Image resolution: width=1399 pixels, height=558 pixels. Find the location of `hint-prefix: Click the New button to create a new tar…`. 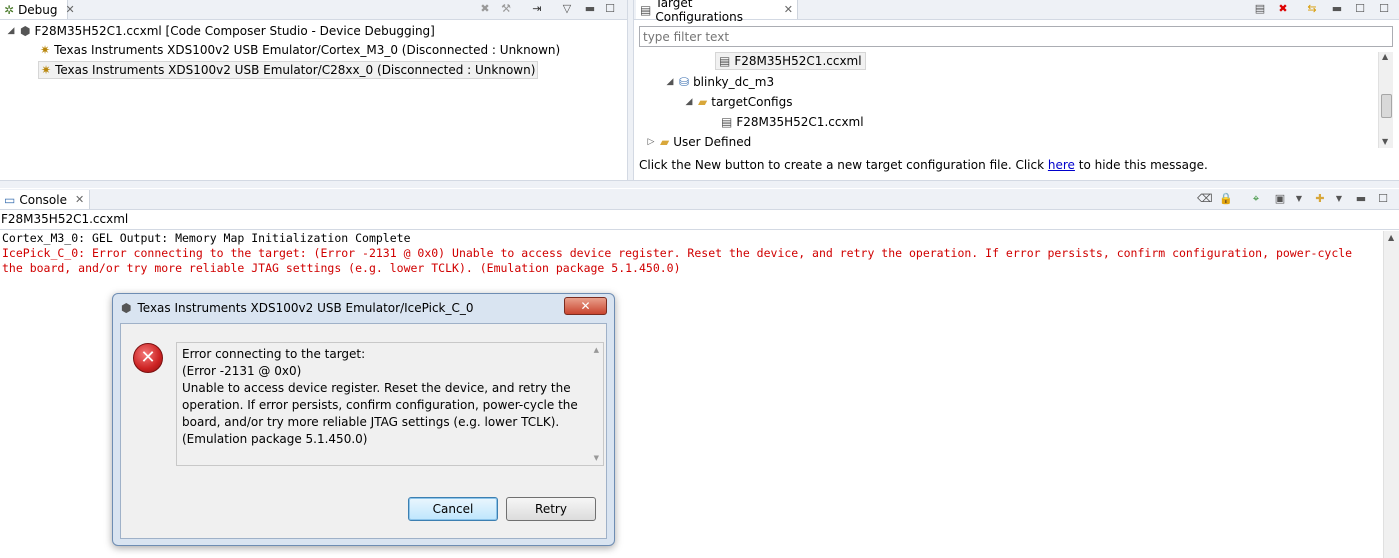

hint-prefix: Click the New button to create a new tar… is located at coordinates (843, 165).